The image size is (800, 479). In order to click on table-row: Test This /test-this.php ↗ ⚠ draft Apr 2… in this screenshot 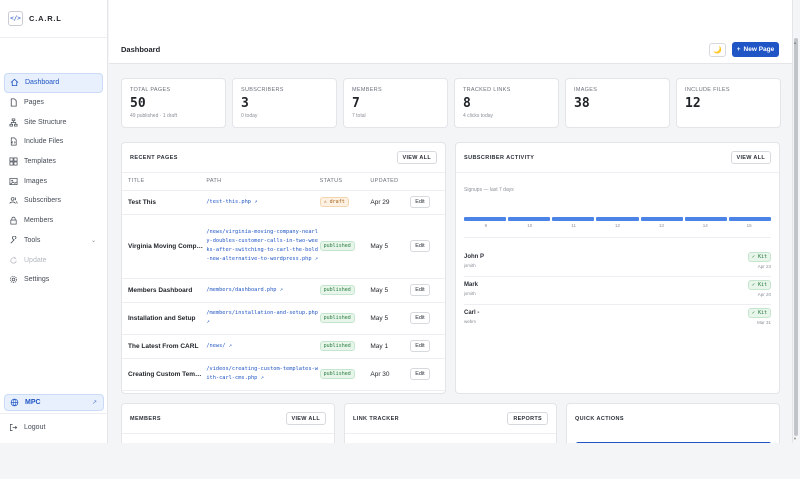, I will do `click(283, 202)`.